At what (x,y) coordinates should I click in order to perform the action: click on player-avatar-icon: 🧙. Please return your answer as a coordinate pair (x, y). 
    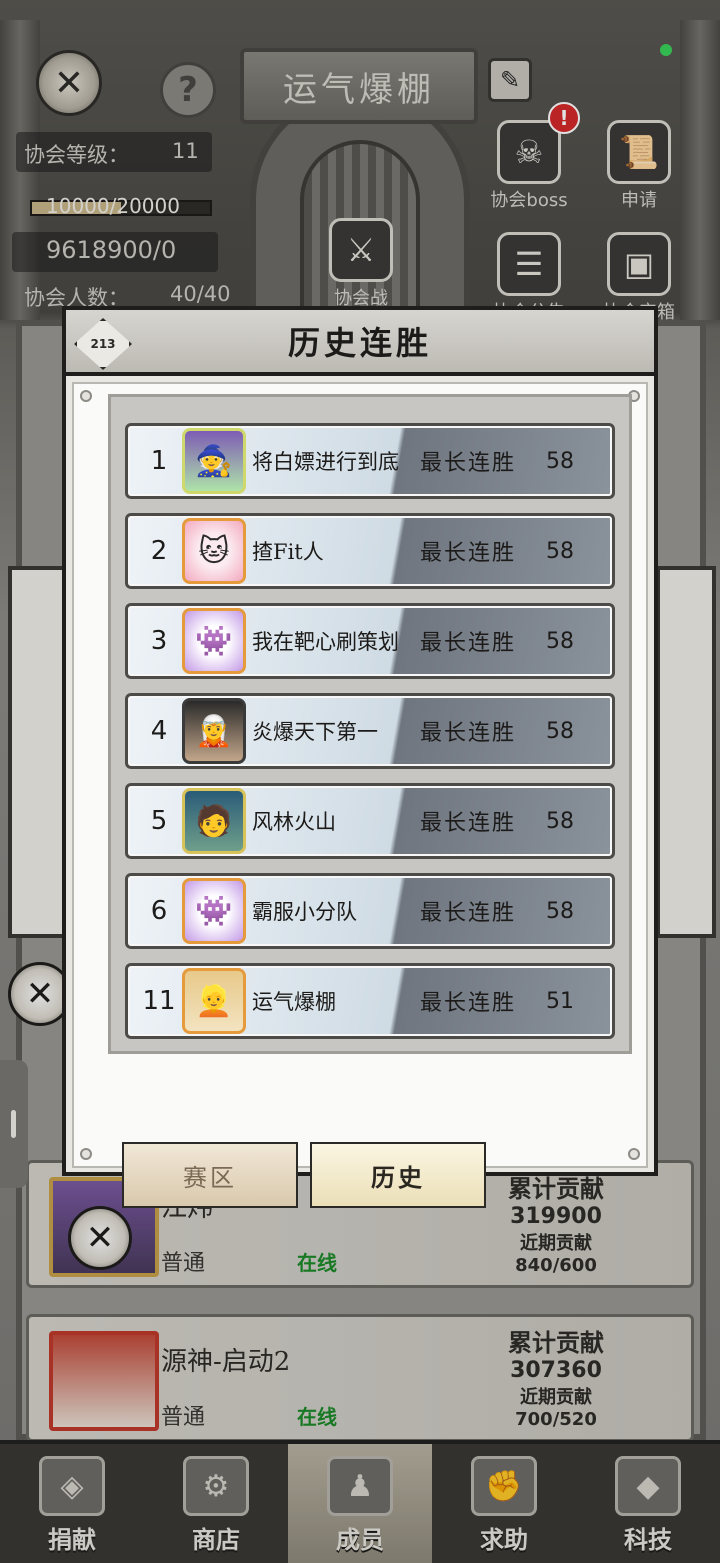
    Looking at the image, I should click on (214, 461).